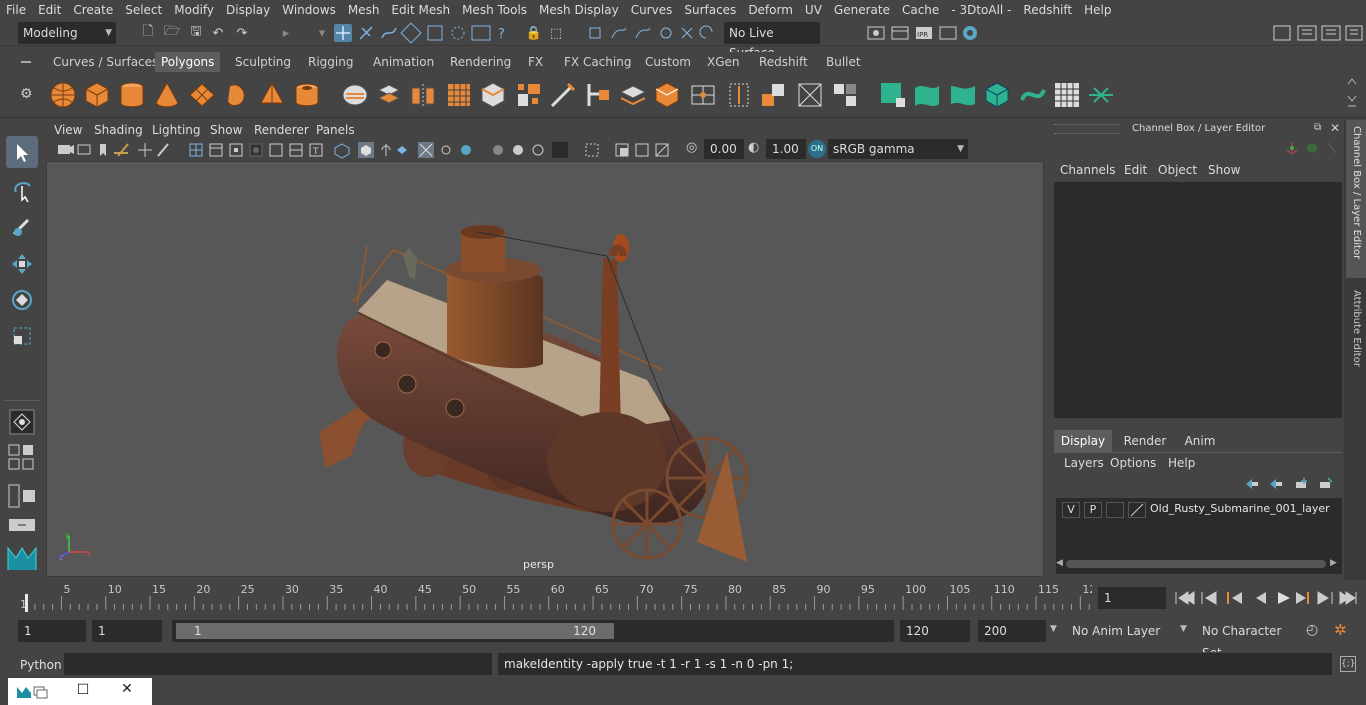  I want to click on mirror-icon, so click(423, 95).